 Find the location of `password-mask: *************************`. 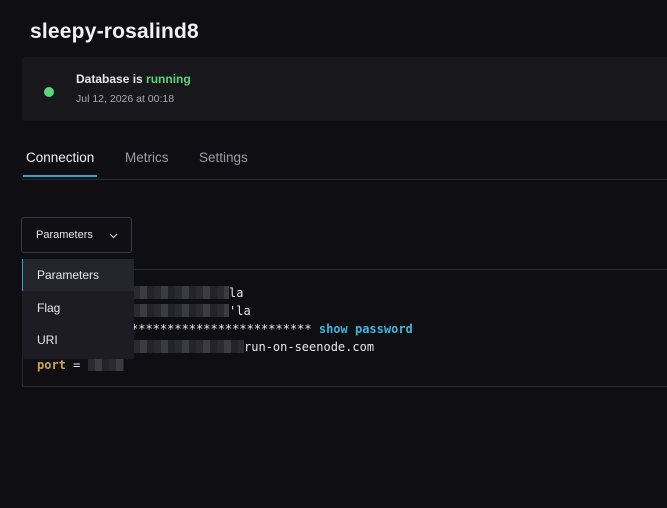

password-mask: ************************* is located at coordinates (221, 329).